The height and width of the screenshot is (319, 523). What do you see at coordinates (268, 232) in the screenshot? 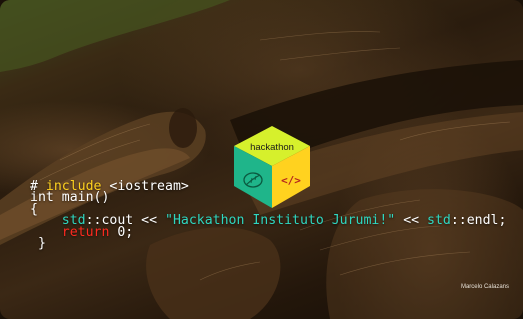
I see `code-line-return: return 0;` at bounding box center [268, 232].